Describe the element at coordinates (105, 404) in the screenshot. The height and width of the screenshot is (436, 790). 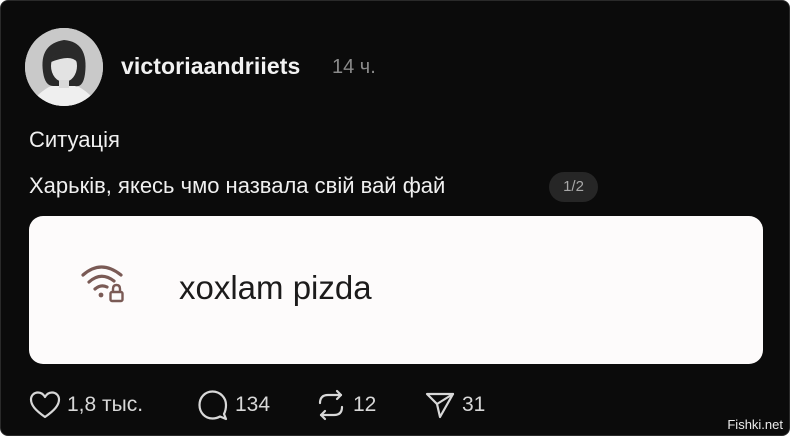
I see `like-count: 1,8 тыс.` at that location.